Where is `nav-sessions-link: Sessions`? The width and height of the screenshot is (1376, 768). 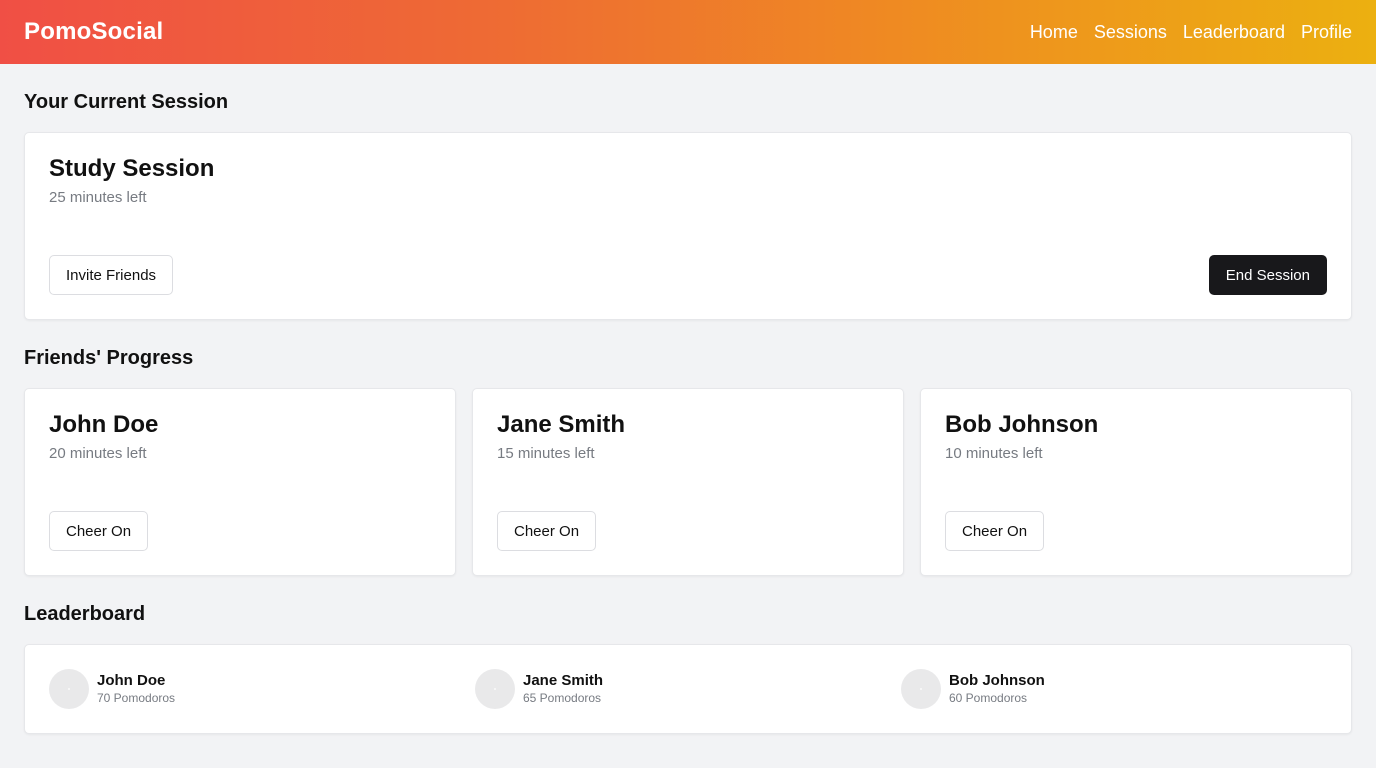
nav-sessions-link: Sessions is located at coordinates (1130, 32).